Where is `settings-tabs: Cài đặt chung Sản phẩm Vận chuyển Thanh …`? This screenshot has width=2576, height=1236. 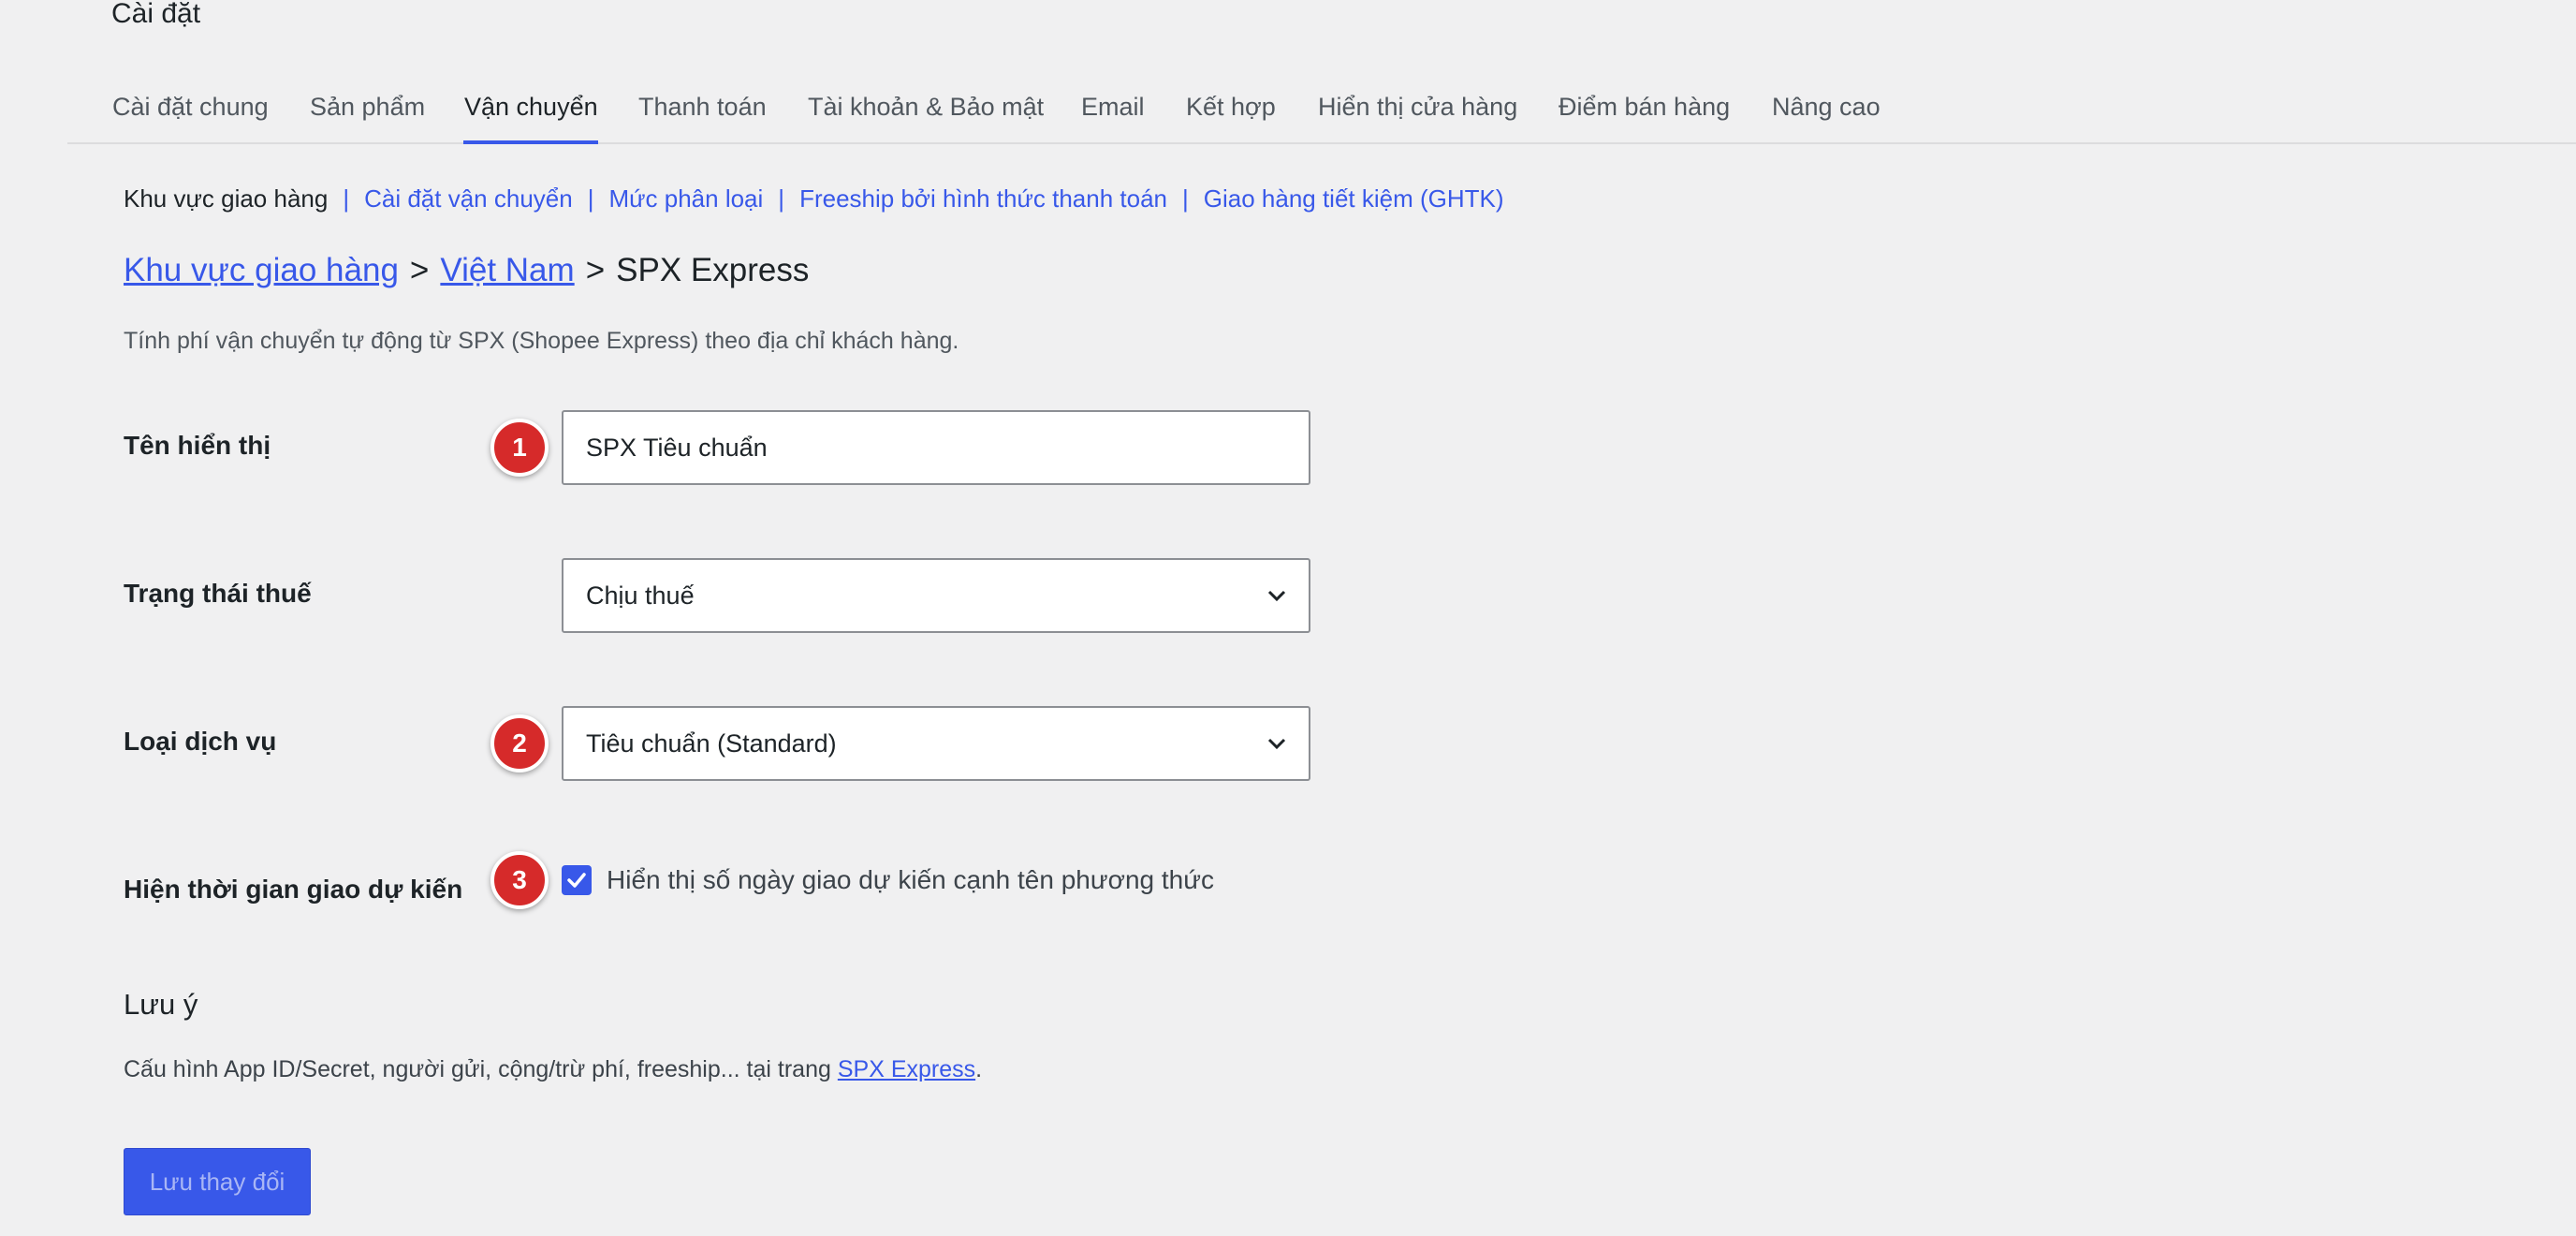 settings-tabs: Cài đặt chung Sản phẩm Vận chuyển Thanh … is located at coordinates (1321, 112).